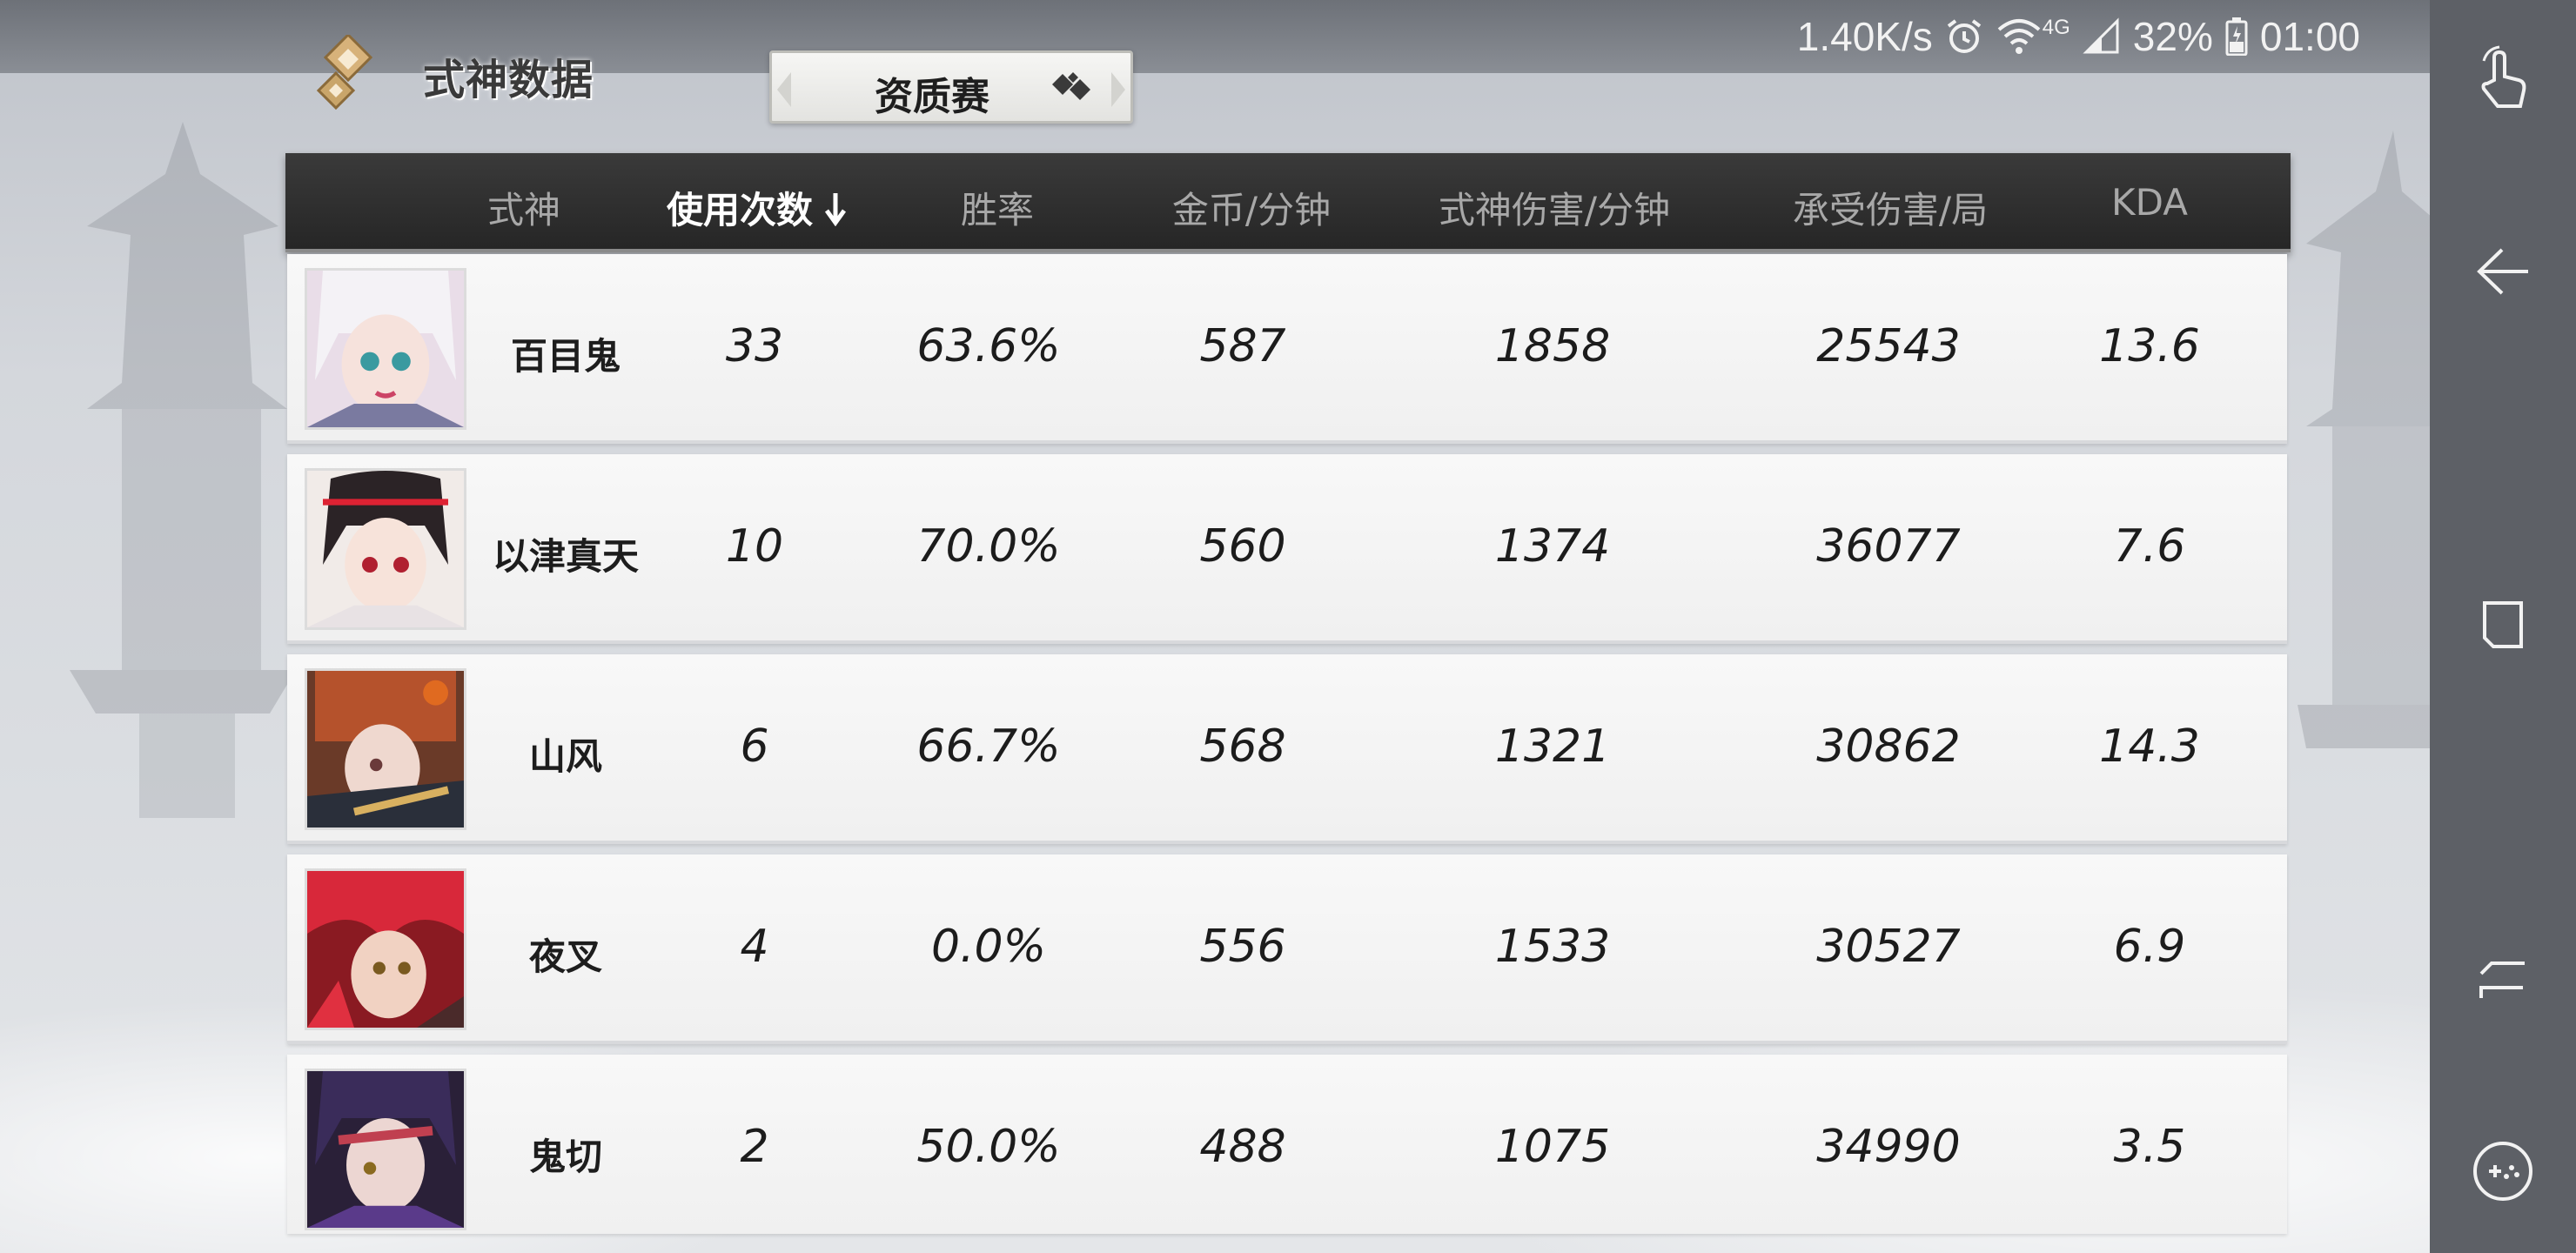 The width and height of the screenshot is (2576, 1253). What do you see at coordinates (2502, 980) in the screenshot?
I see `home-icon` at bounding box center [2502, 980].